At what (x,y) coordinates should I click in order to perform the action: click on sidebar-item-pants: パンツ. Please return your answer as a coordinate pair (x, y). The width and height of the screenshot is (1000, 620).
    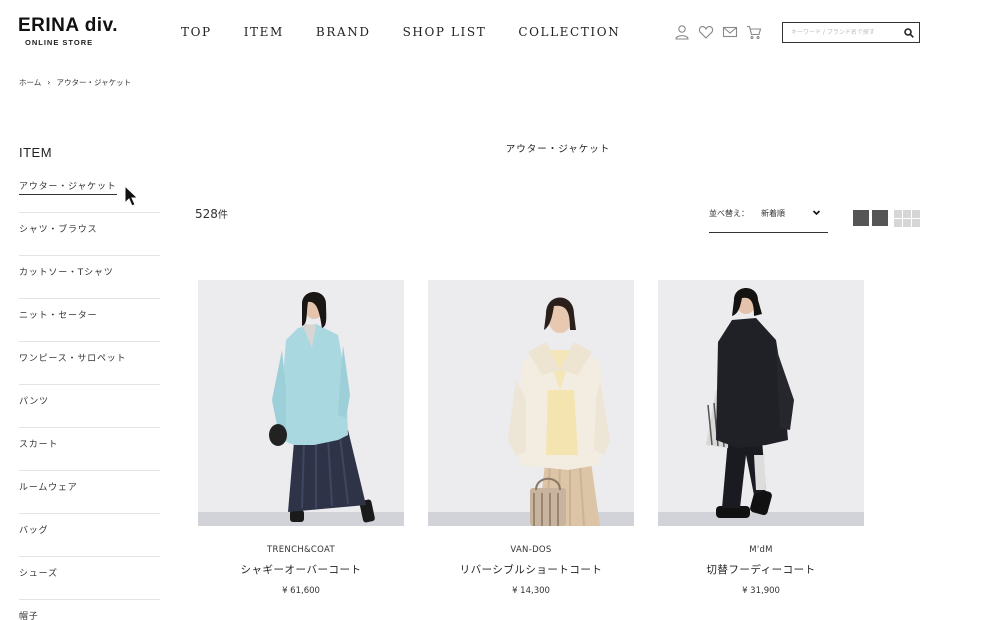
    Looking at the image, I should click on (89, 406).